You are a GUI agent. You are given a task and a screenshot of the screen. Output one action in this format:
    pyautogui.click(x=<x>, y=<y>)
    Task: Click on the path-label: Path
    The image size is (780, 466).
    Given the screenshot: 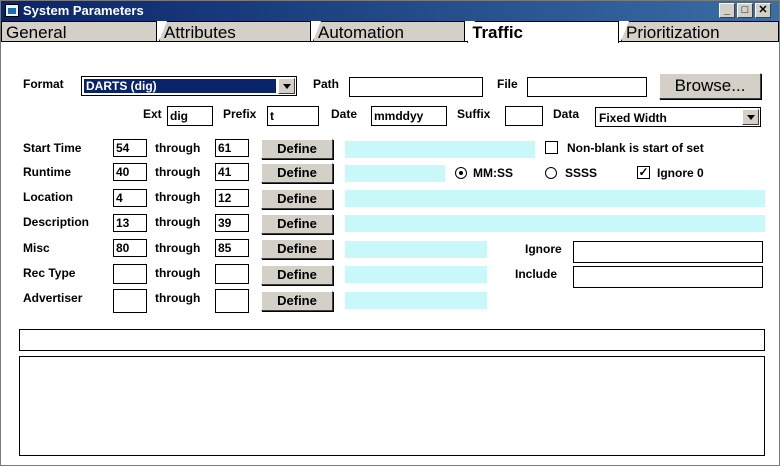 What is the action you would take?
    pyautogui.click(x=326, y=84)
    